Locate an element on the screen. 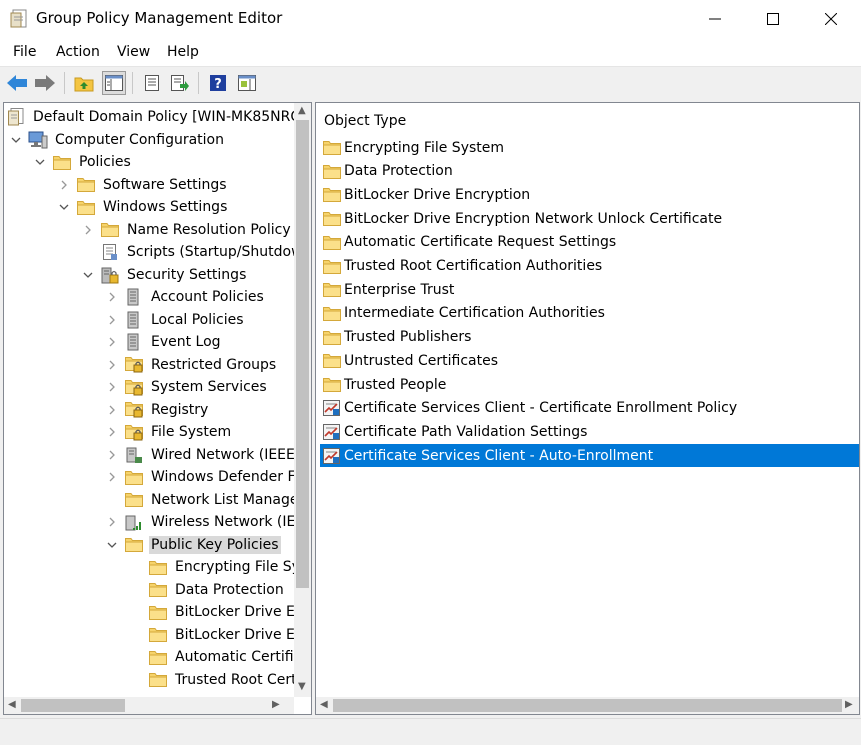  maximize-button is located at coordinates (773, 19).